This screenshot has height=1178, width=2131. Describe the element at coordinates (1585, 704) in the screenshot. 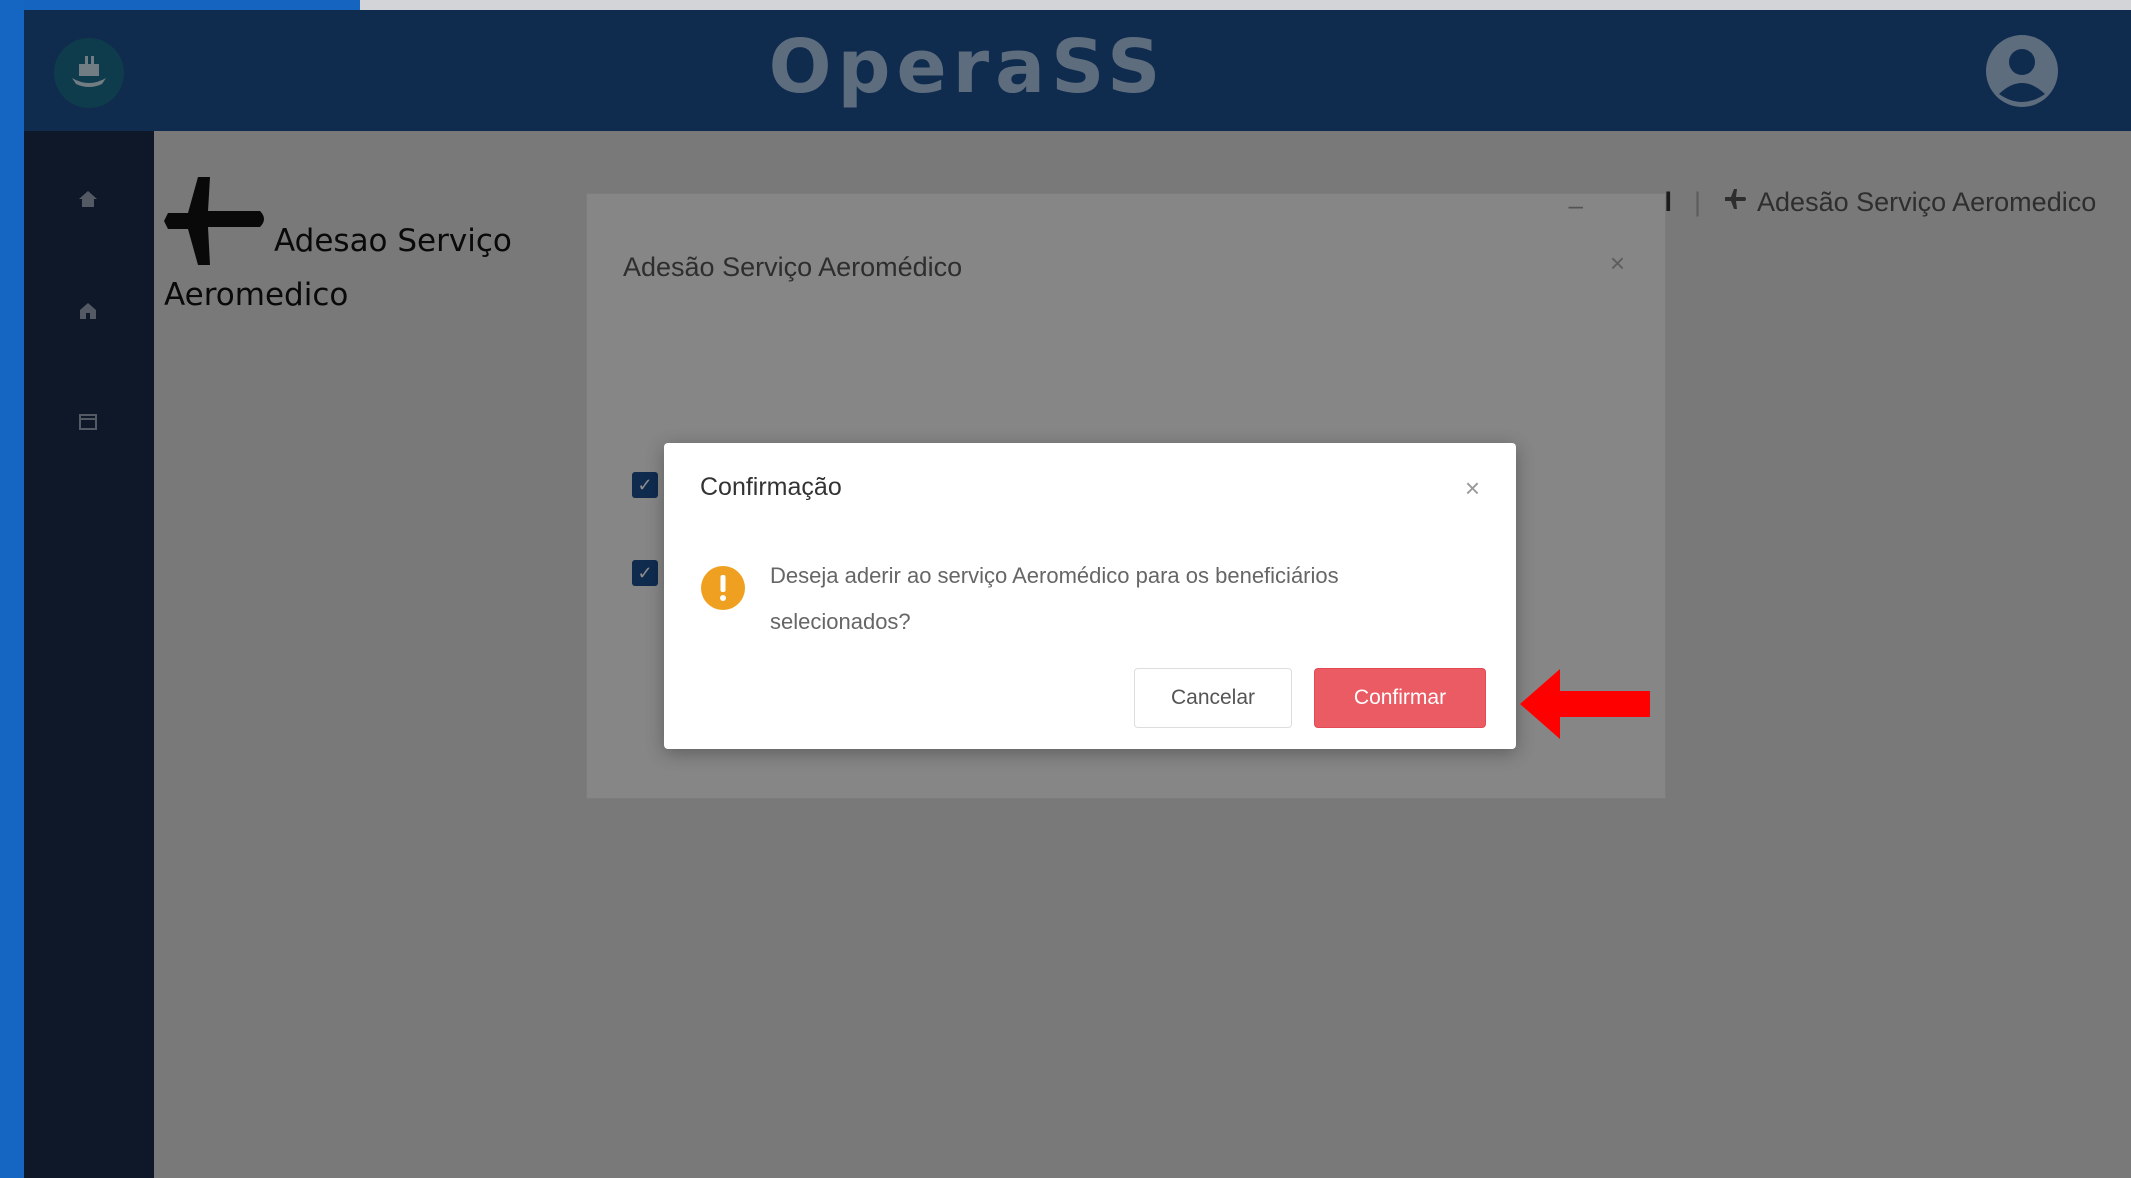

I see `annotation-arrow-icon` at that location.